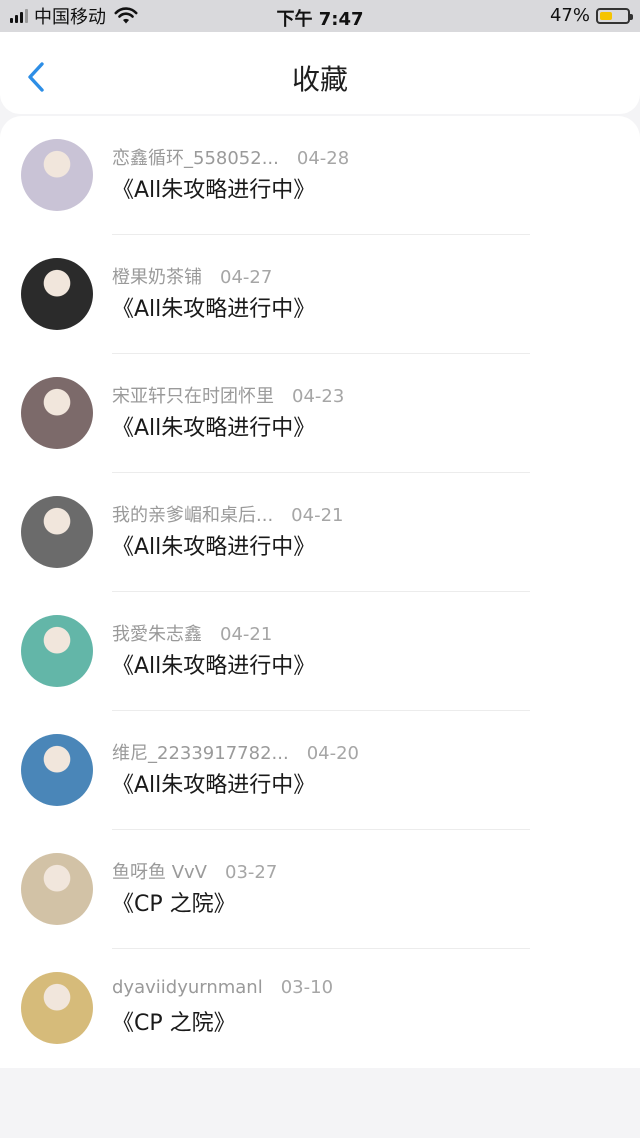  What do you see at coordinates (614, 15) in the screenshot?
I see `battery-icon` at bounding box center [614, 15].